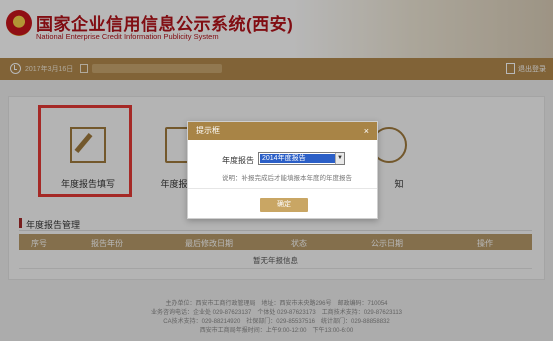  Describe the element at coordinates (366, 131) in the screenshot. I see `close-icon: ×` at that location.